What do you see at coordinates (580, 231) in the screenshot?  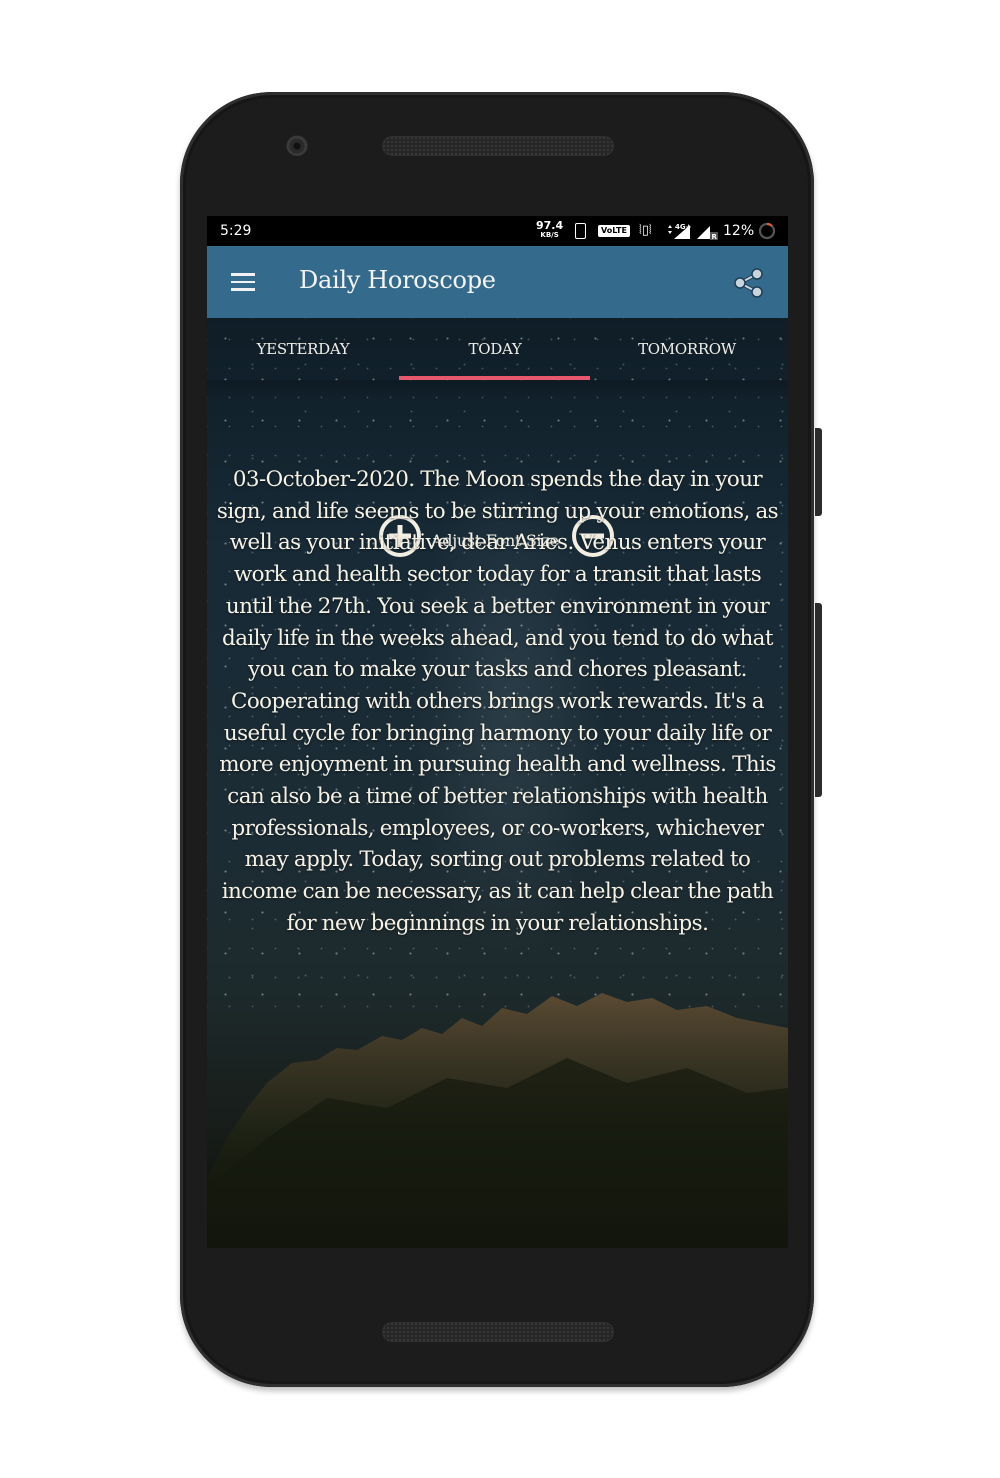 I see `phone-icon` at bounding box center [580, 231].